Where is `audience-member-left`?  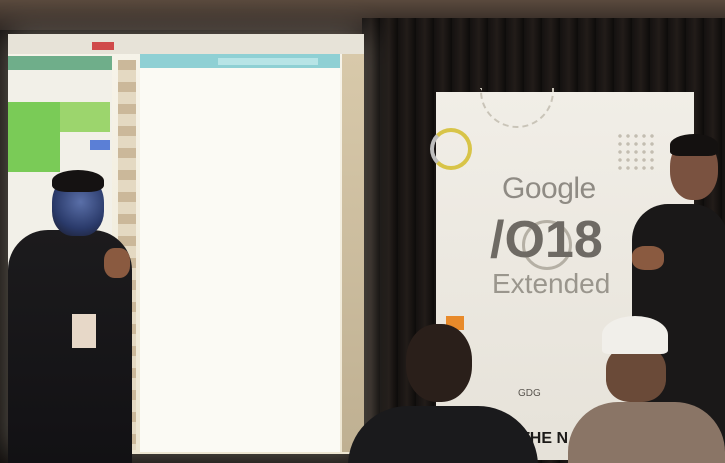
audience-member-left is located at coordinates (443, 390).